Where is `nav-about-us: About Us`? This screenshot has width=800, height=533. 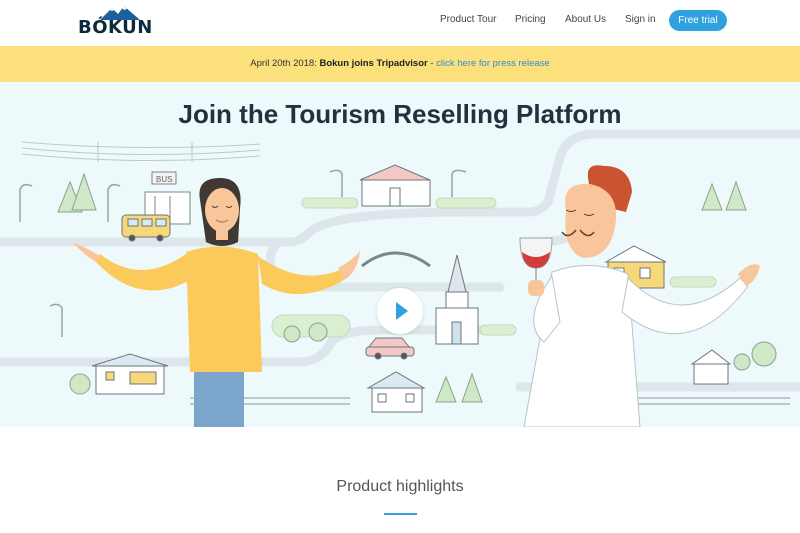
nav-about-us: About Us is located at coordinates (585, 19).